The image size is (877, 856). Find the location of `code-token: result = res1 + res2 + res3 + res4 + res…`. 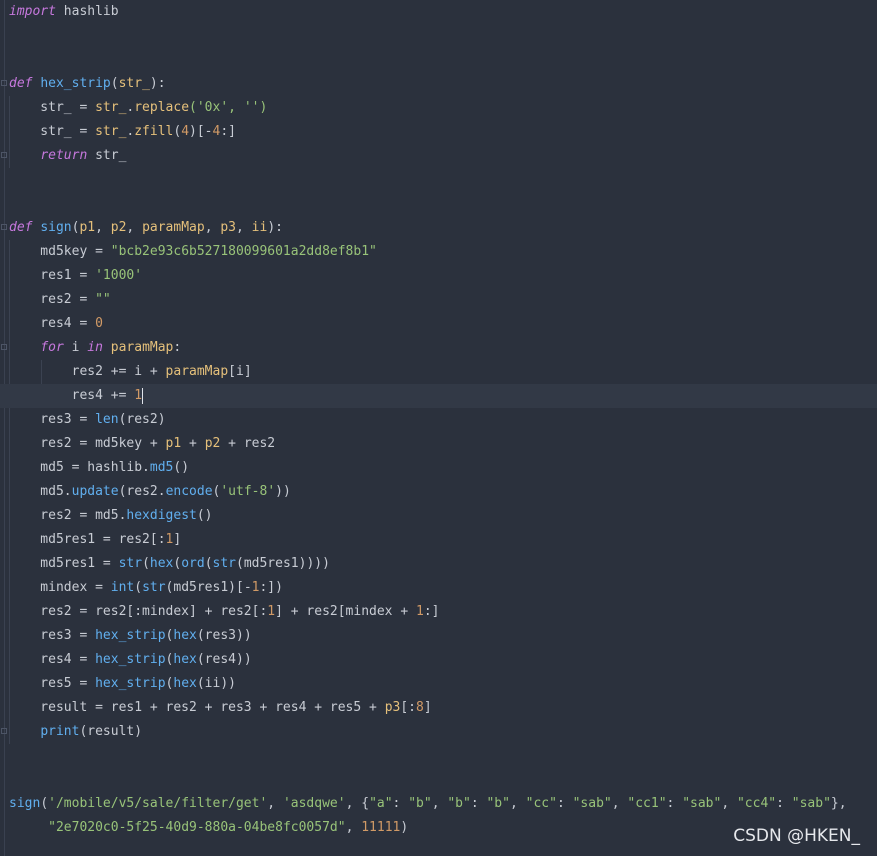

code-token: result = res1 + res2 + res3 + res4 + res… is located at coordinates (197, 707).